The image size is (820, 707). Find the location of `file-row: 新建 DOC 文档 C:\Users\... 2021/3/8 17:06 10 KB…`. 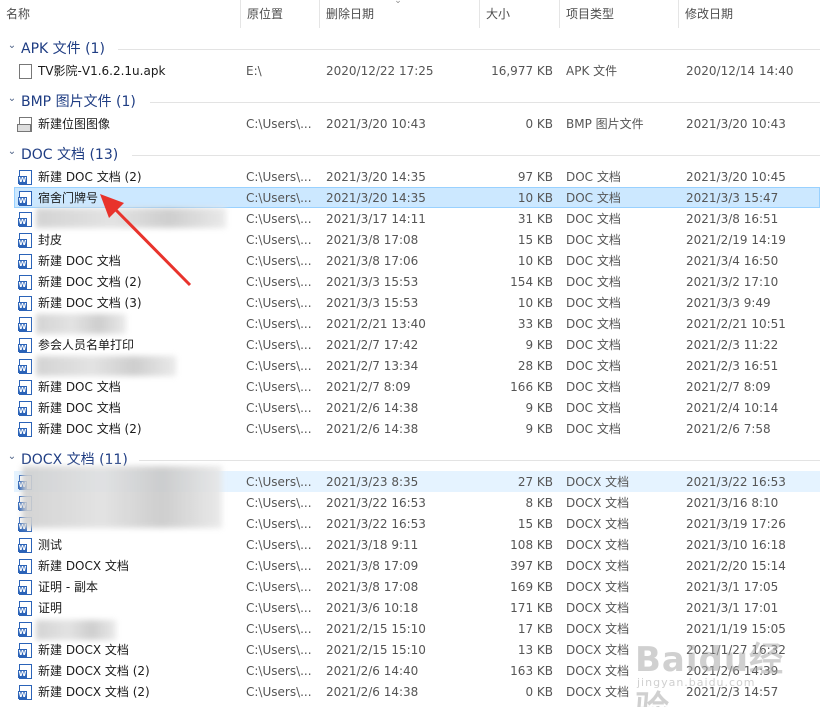

file-row: 新建 DOC 文档 C:\Users\... 2021/3/8 17:06 10 KB… is located at coordinates (417, 260).